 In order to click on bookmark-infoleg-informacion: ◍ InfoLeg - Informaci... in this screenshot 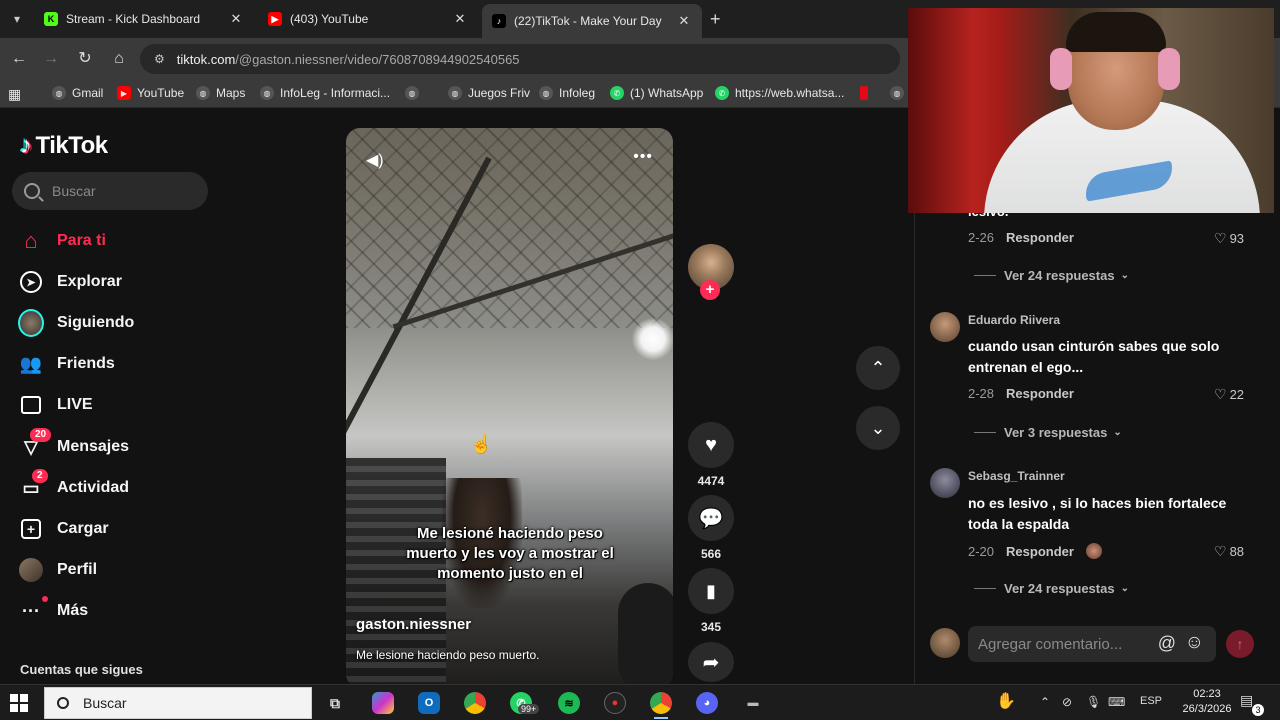, I will do `click(325, 93)`.